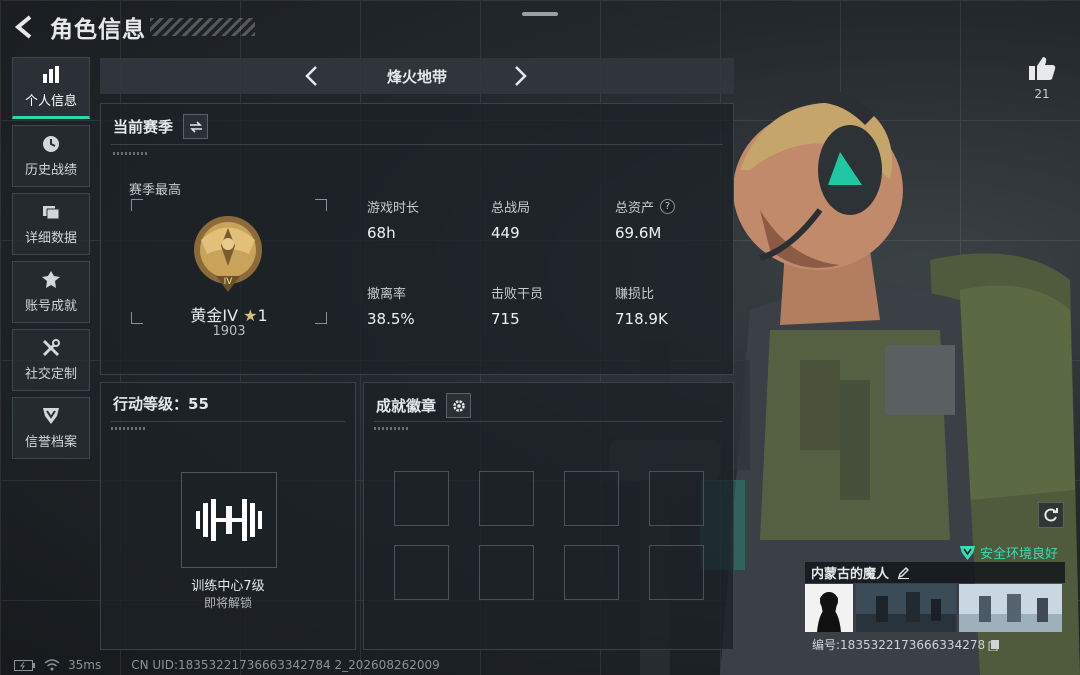 This screenshot has width=1080, height=675. Describe the element at coordinates (1009, 552) in the screenshot. I see `safety-status: 安全环境良好` at that location.